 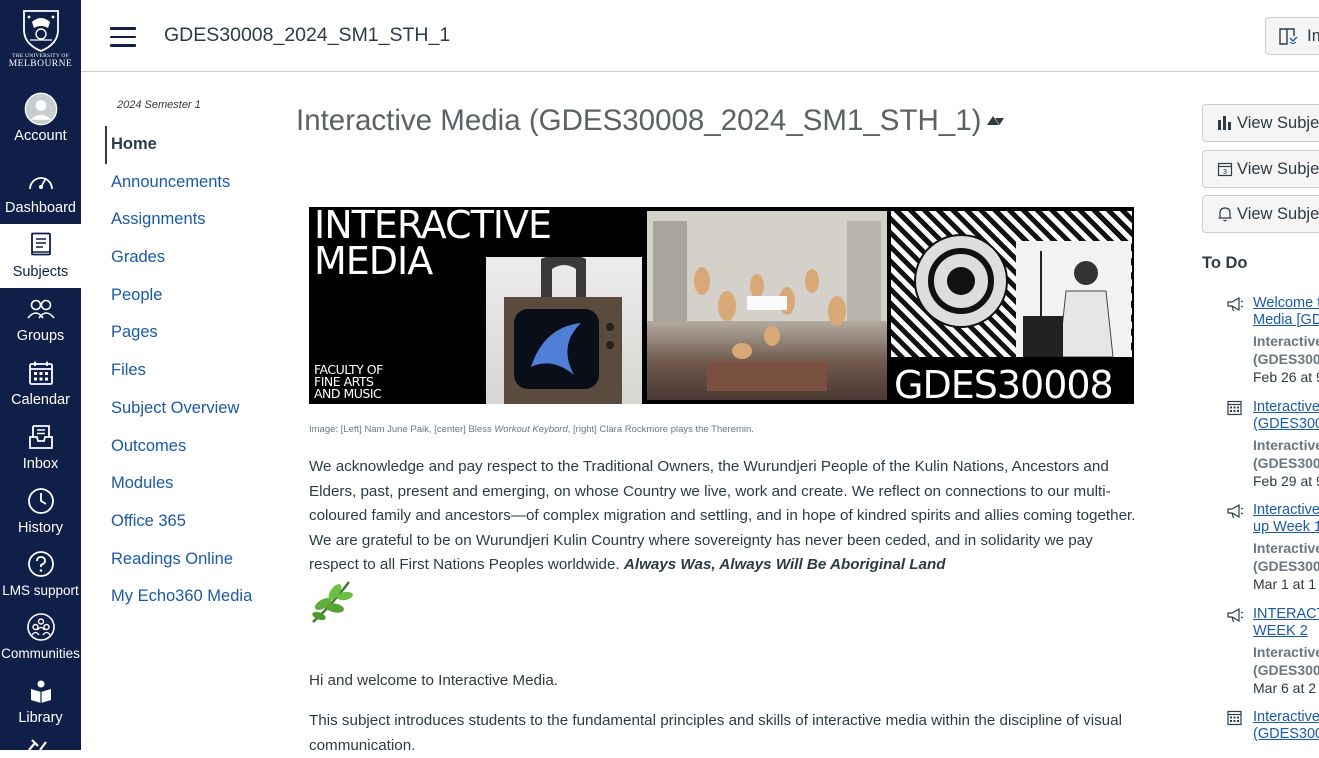 What do you see at coordinates (434, 680) in the screenshot?
I see `welcome-text: Hi and welcome to Interactive Media.` at bounding box center [434, 680].